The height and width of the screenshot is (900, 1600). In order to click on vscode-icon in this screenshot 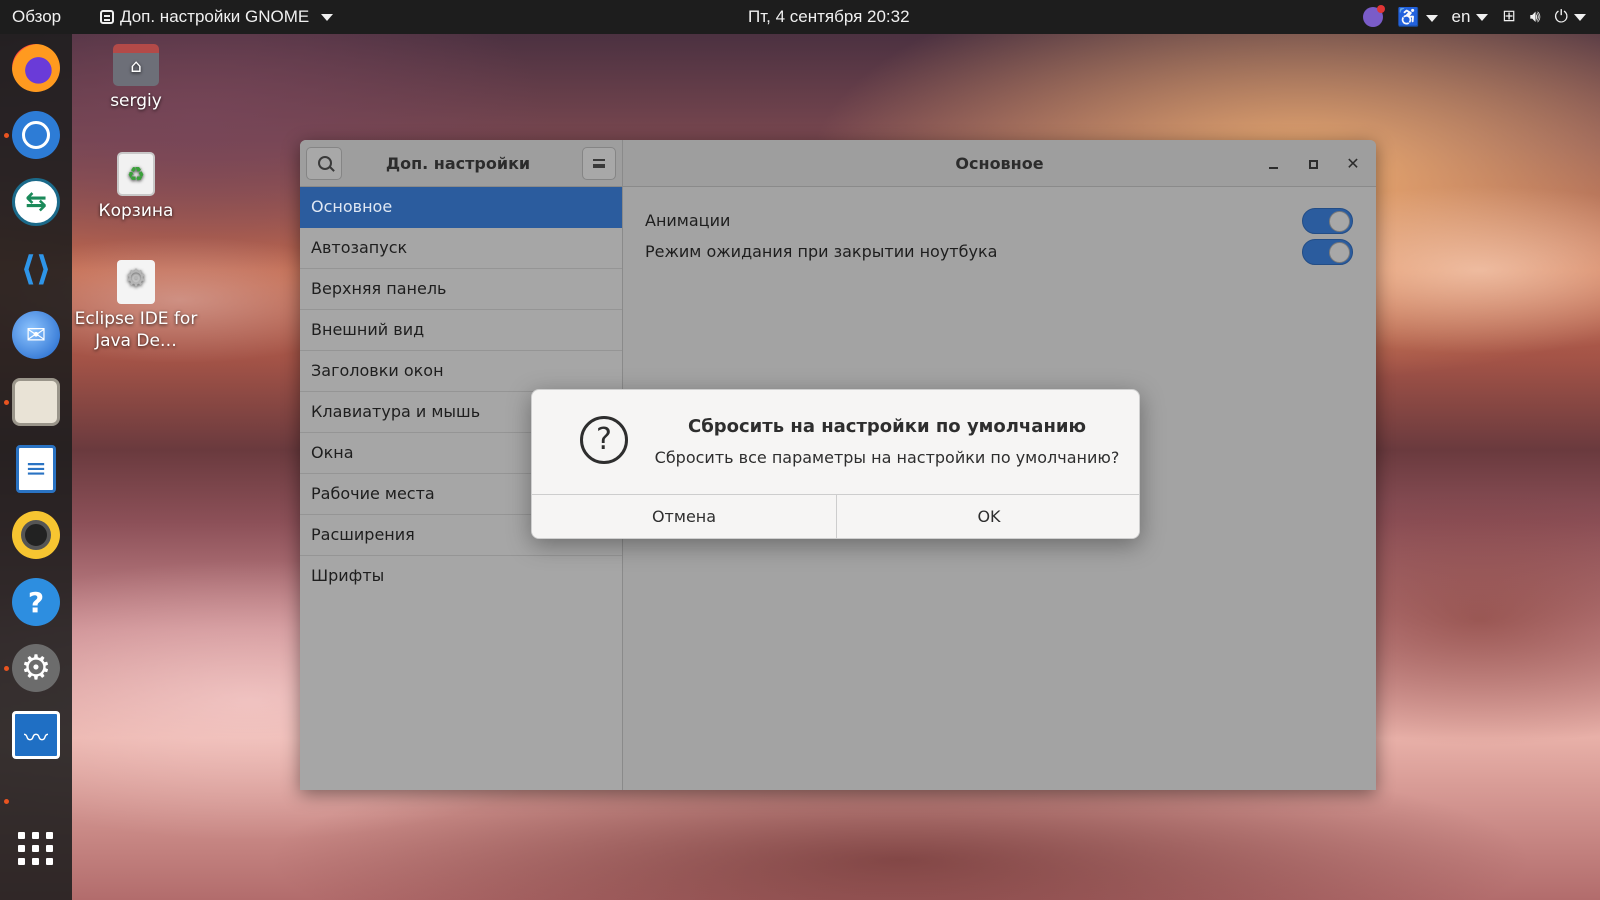, I will do `click(36, 269)`.